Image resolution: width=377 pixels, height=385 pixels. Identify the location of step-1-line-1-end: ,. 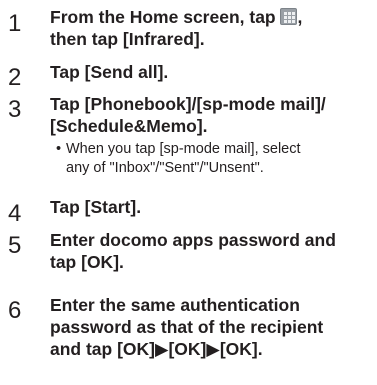
(300, 17).